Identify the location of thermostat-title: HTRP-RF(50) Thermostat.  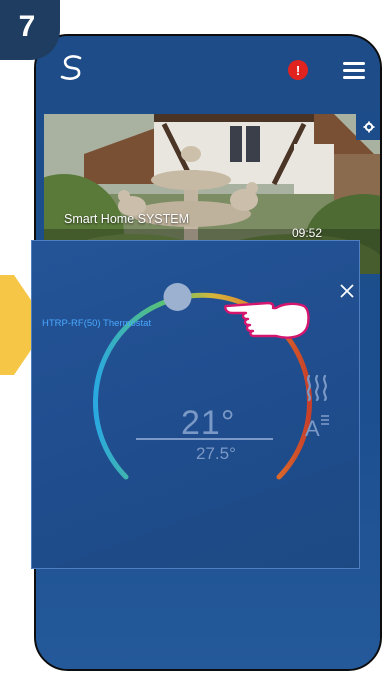
(97, 323).